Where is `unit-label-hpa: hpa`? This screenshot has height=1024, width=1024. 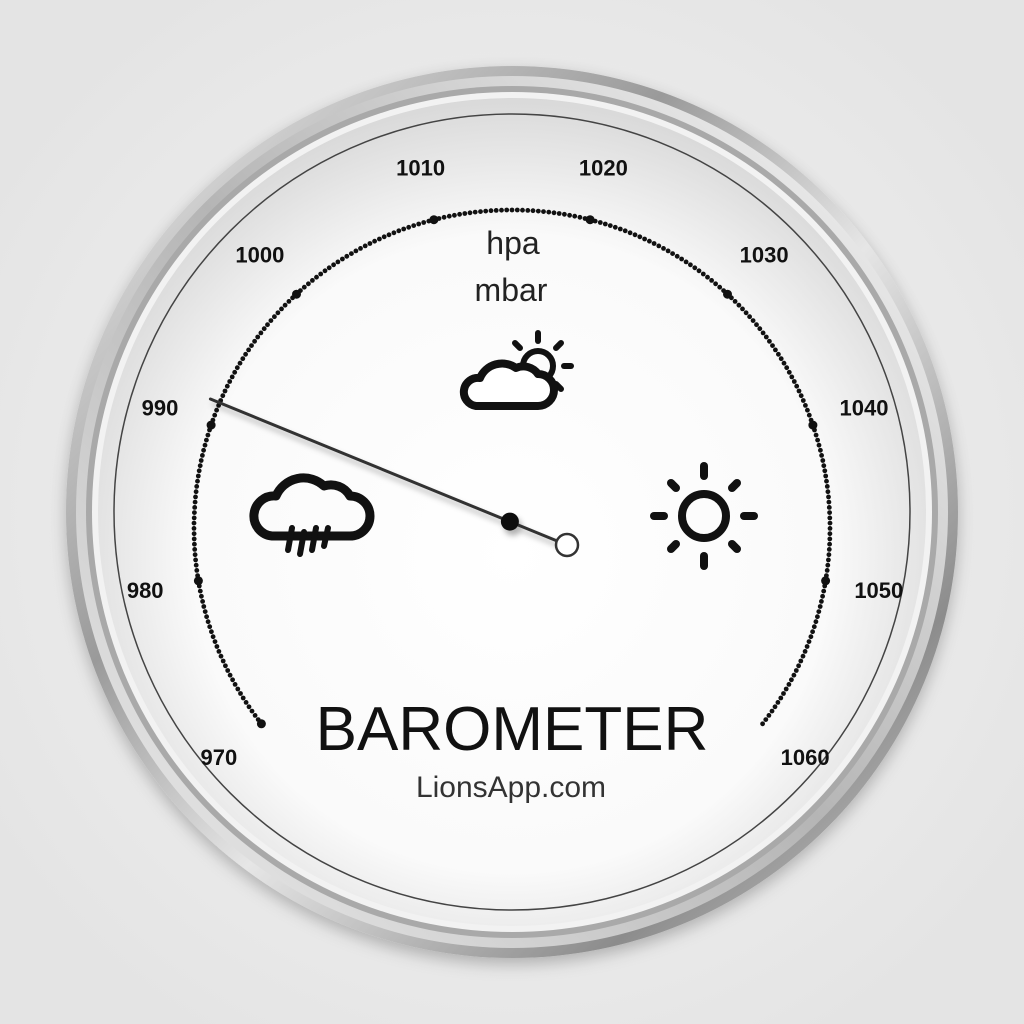
unit-label-hpa: hpa is located at coordinates (513, 243).